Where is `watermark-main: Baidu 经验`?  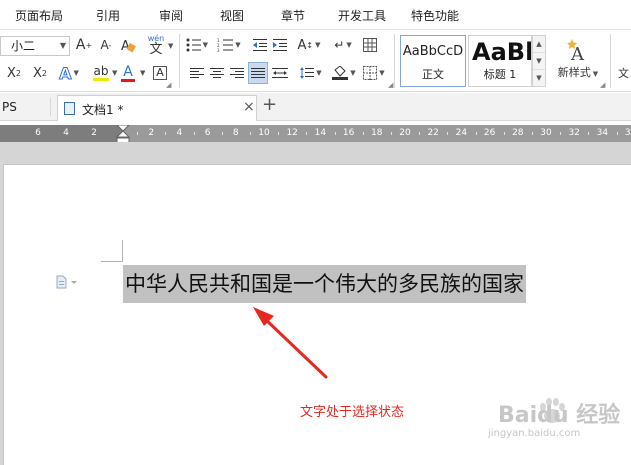
watermark-main: Baidu 经验 is located at coordinates (559, 415).